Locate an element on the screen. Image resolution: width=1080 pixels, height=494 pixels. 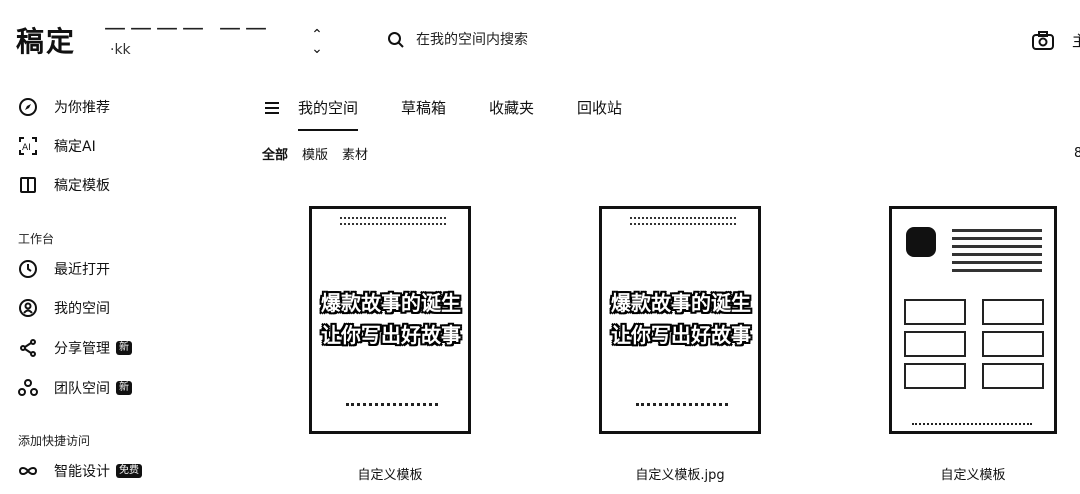
team-switcher: ———— —— ·kk ⌃ ⌄ is located at coordinates (219, 37).